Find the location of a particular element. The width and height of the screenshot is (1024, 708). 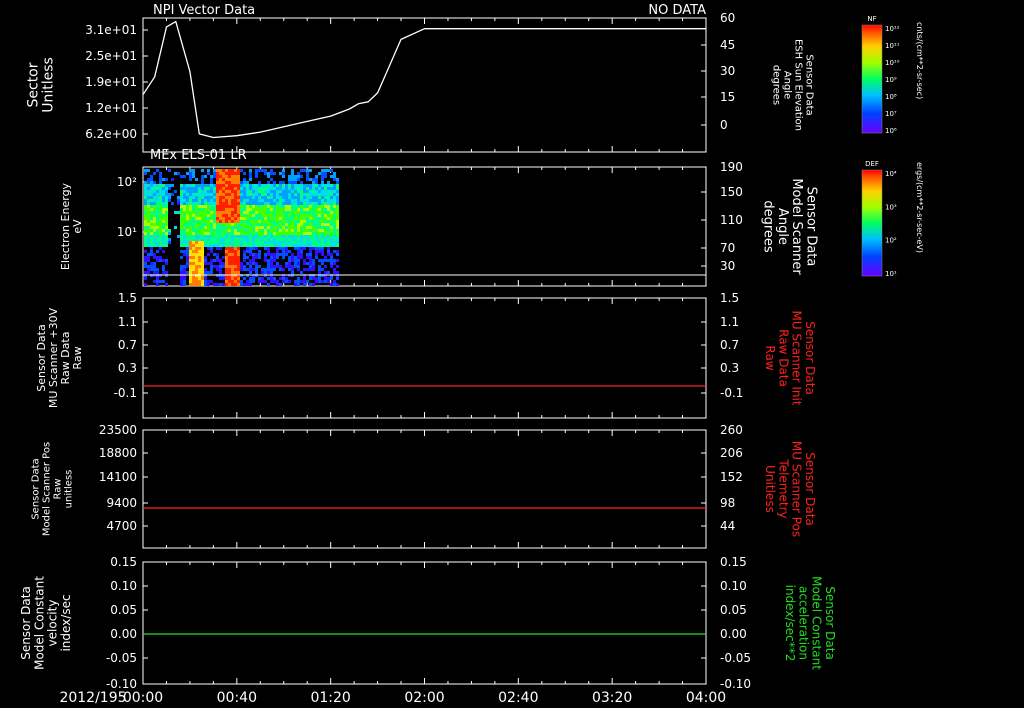

y-tick-label: 14100 is located at coordinates (118, 477).